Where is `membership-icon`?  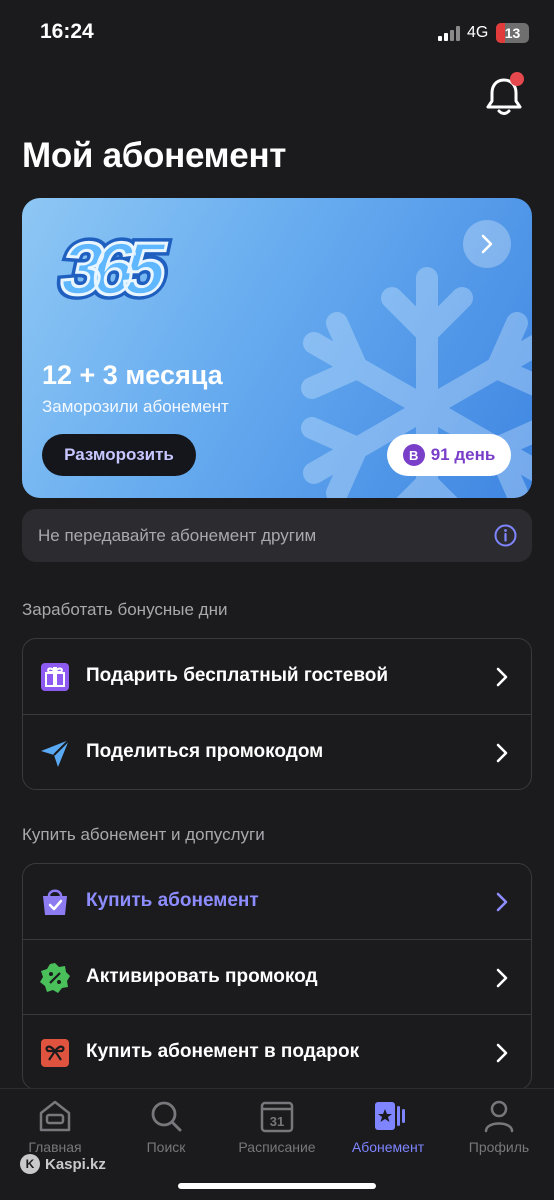 membership-icon is located at coordinates (390, 1116).